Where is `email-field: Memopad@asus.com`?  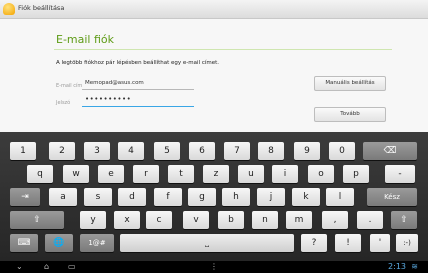 email-field: Memopad@asus.com is located at coordinates (138, 83).